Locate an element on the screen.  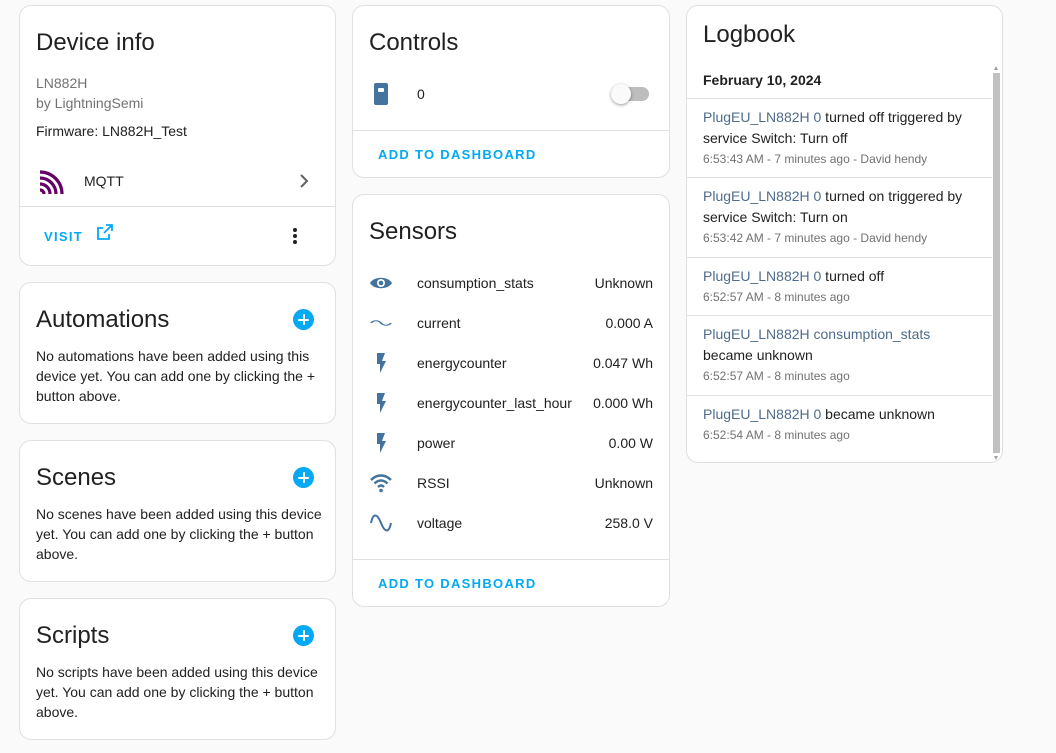
open-in-new-icon is located at coordinates (105, 234).